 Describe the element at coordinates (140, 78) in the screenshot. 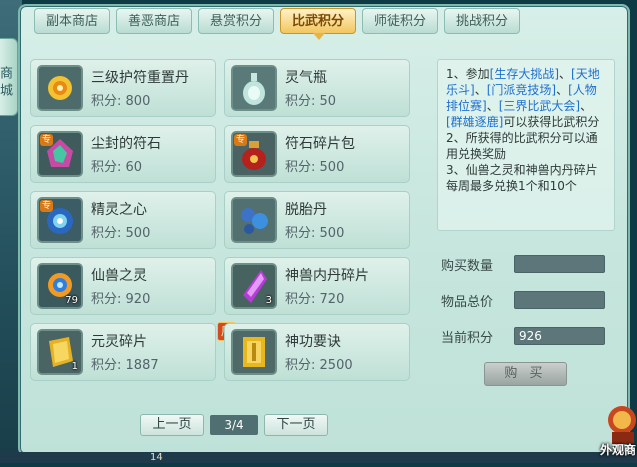

I see `item-name: 三级护符重置丹` at that location.